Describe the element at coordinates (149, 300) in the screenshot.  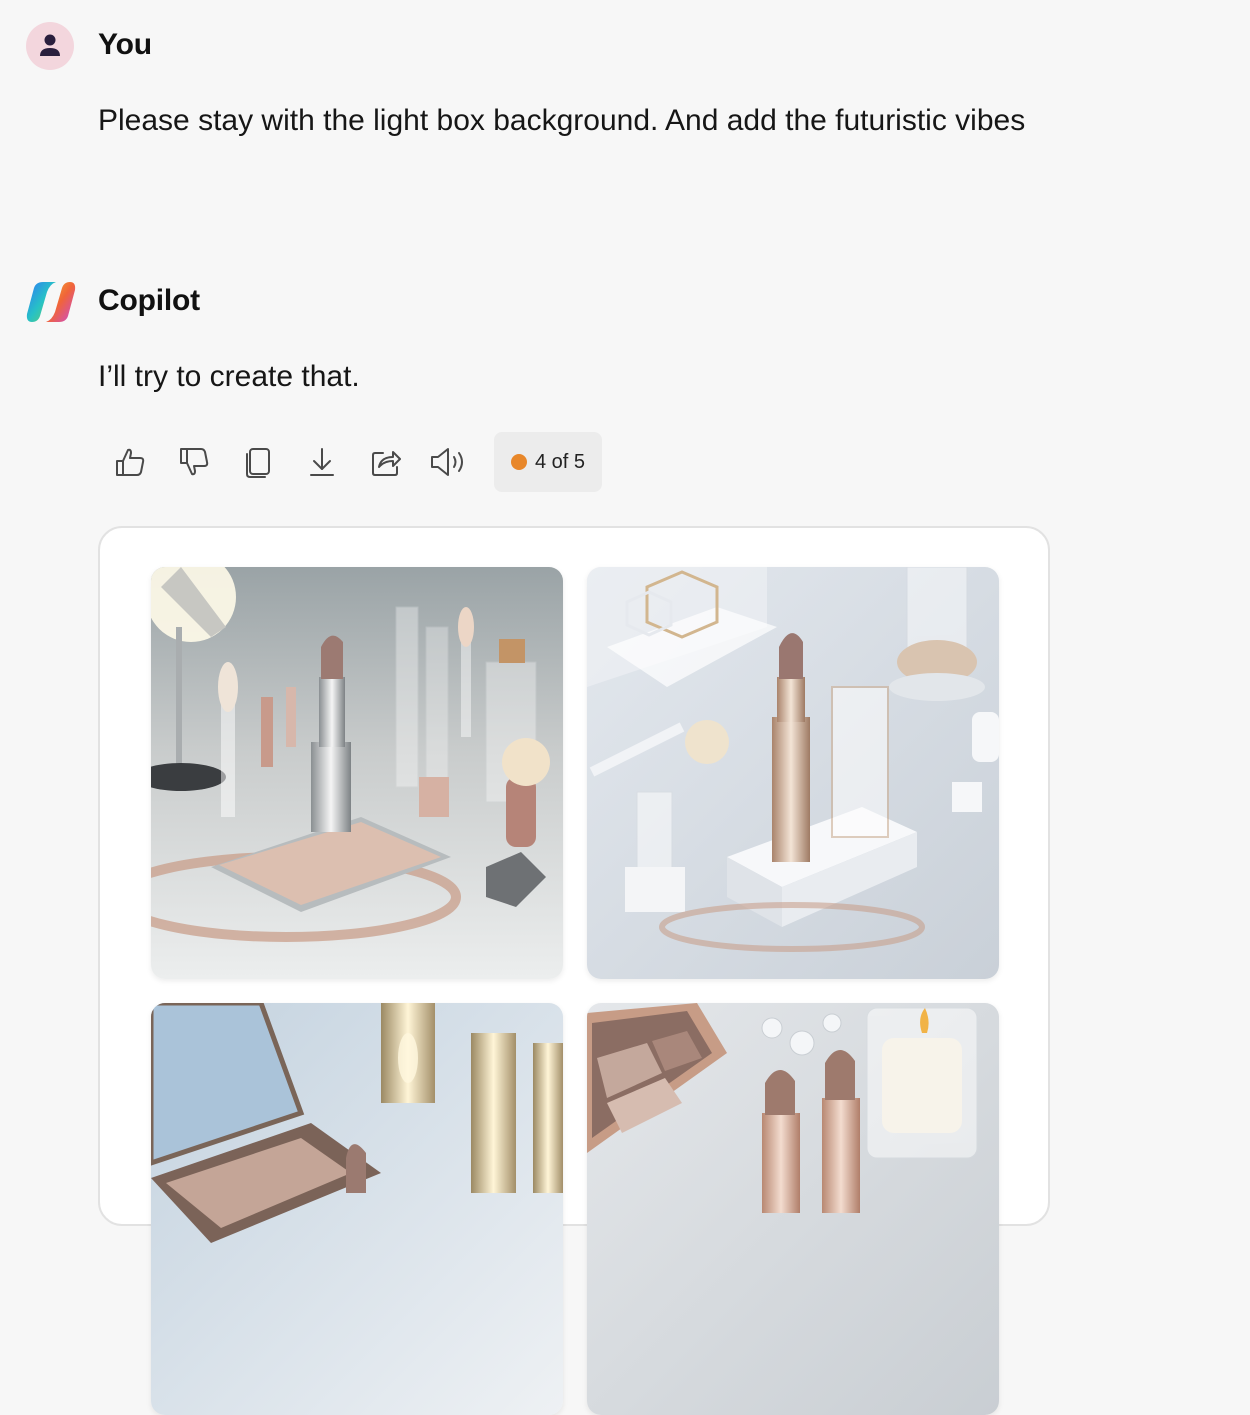
I see `copilot-author-name: Copilot` at that location.